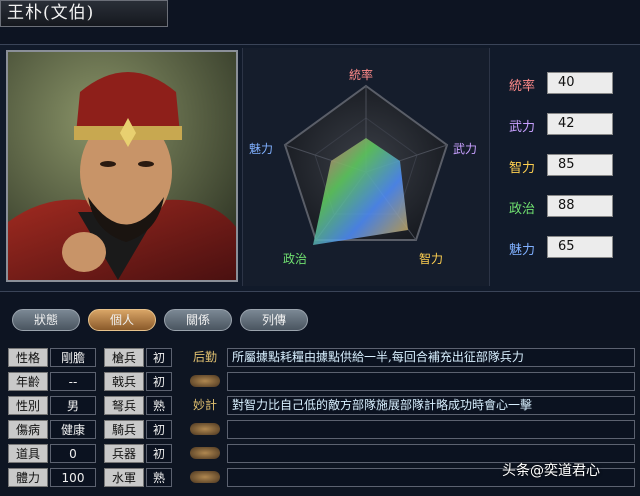 The width and height of the screenshot is (640, 496). What do you see at coordinates (198, 320) in the screenshot?
I see `tab-relations: 關係` at bounding box center [198, 320].